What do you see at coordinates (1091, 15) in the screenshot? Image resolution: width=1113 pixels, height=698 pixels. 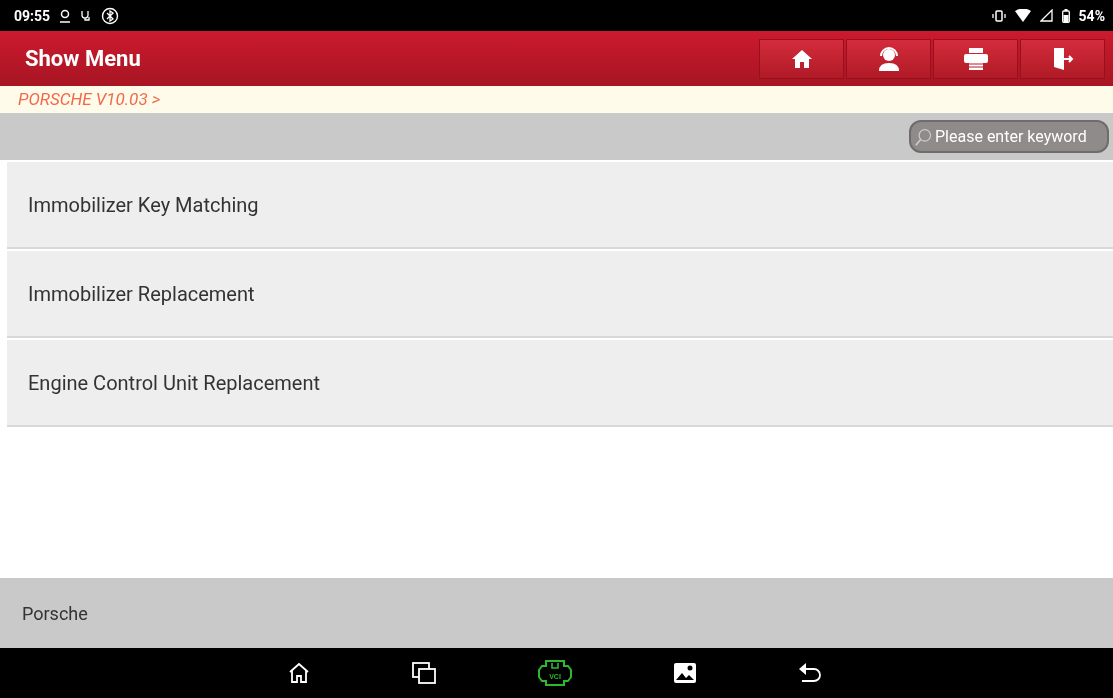 I see `battery-percent: 54%` at bounding box center [1091, 15].